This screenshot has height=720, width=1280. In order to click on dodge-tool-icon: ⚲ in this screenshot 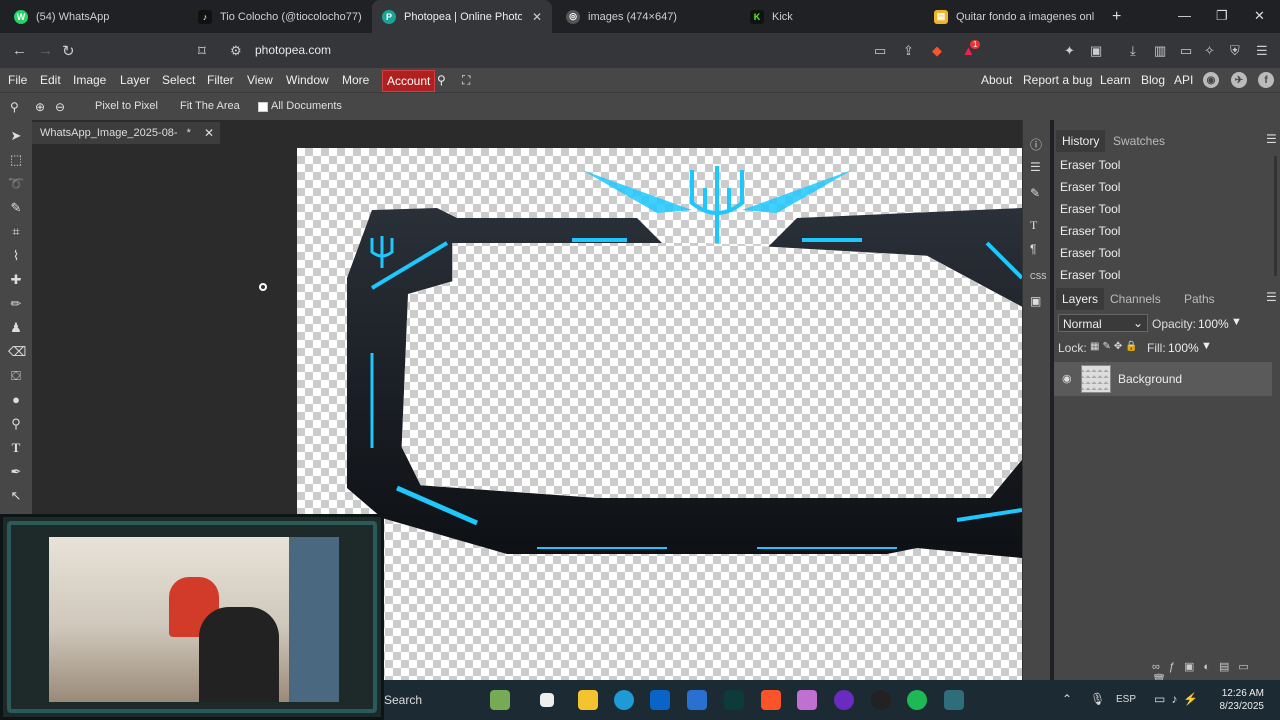, I will do `click(16, 424)`.